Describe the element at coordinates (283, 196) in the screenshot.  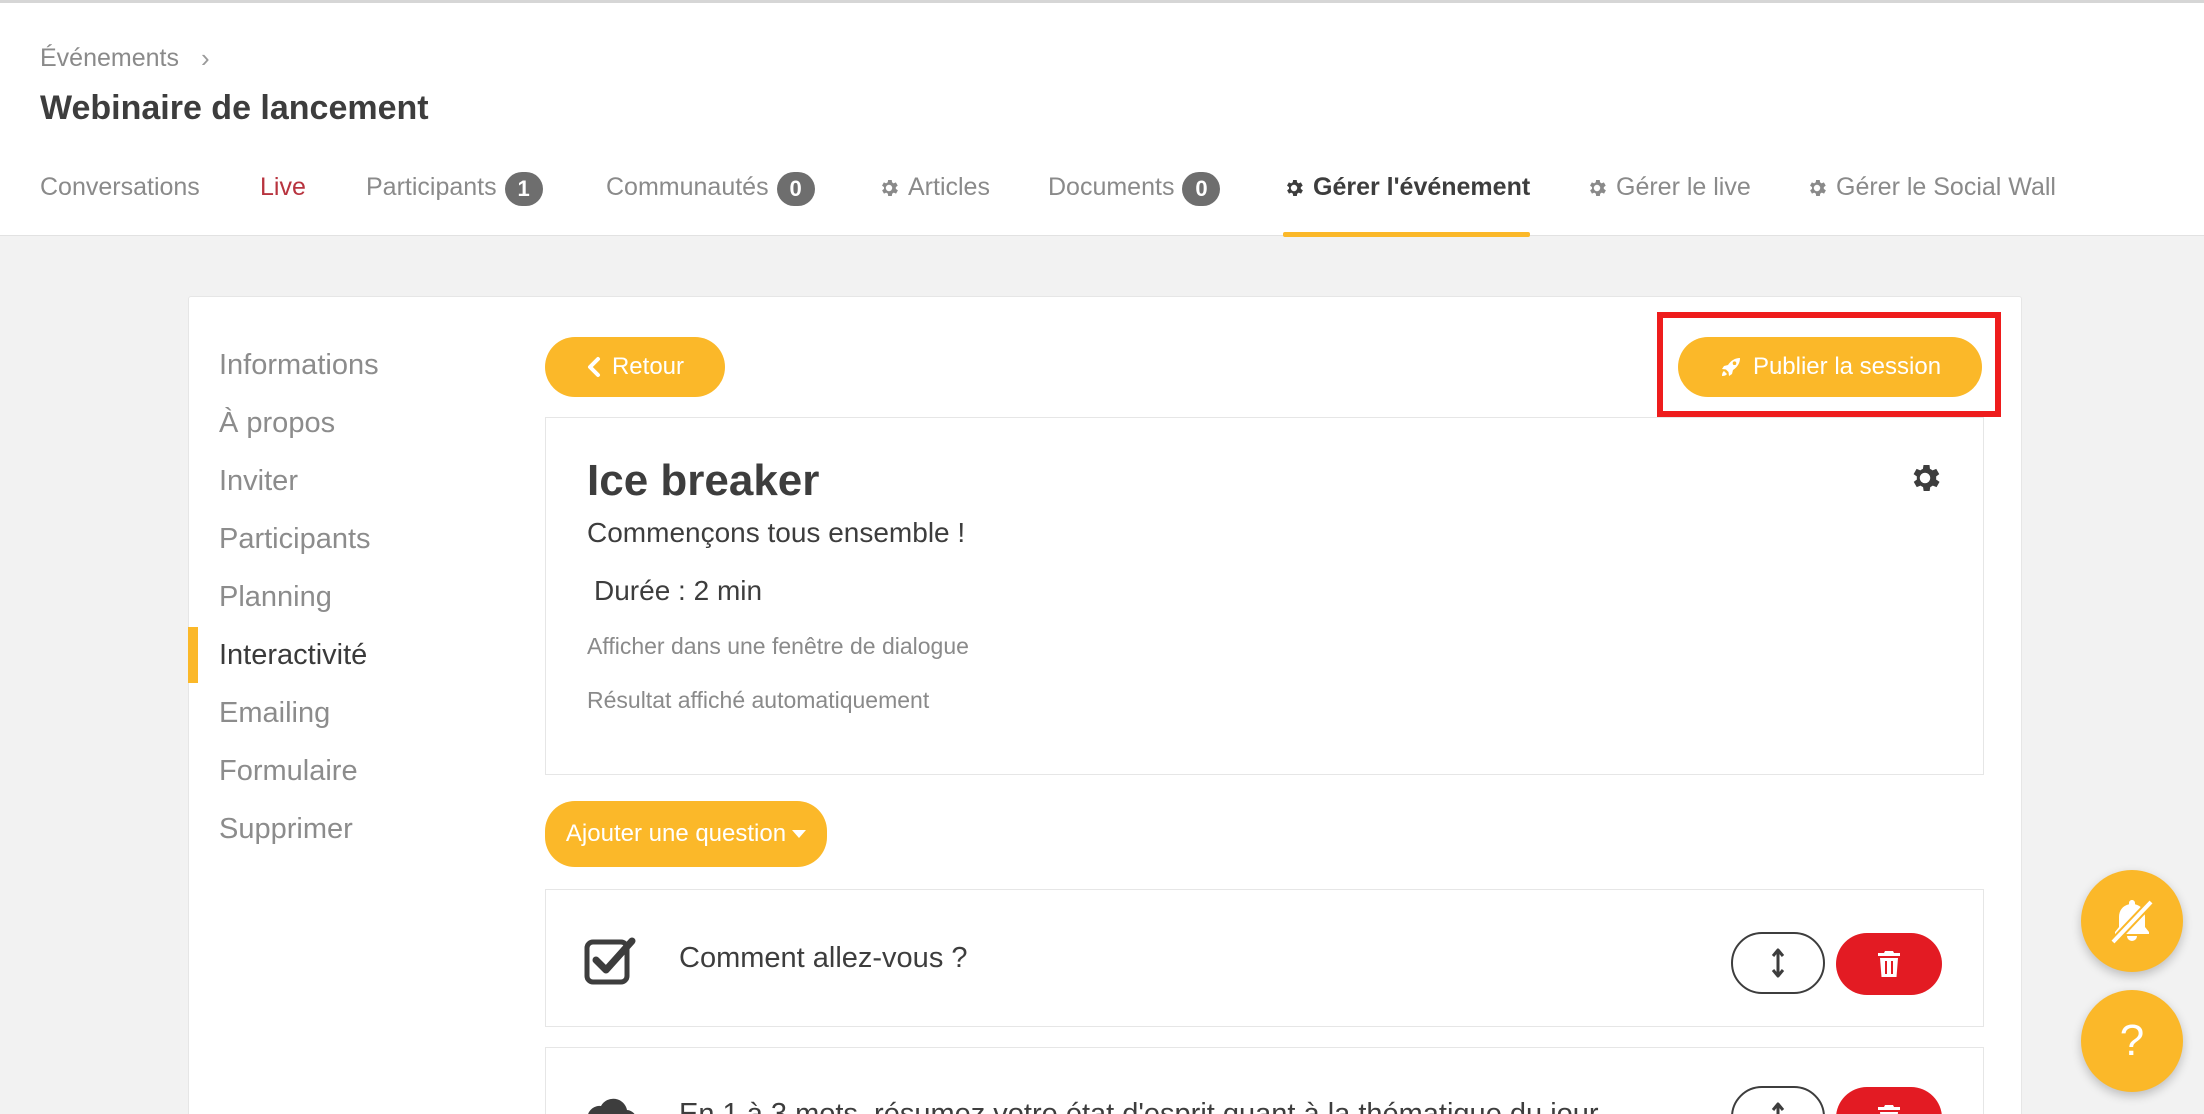
I see `tab-live: Live` at that location.